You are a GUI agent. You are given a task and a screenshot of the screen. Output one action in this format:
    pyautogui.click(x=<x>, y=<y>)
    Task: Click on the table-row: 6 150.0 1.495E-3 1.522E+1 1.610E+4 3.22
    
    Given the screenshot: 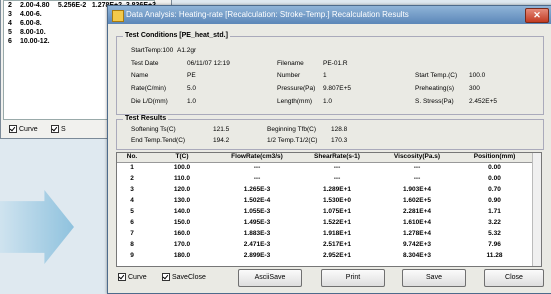 What is the action you would take?
    pyautogui.click(x=324, y=224)
    